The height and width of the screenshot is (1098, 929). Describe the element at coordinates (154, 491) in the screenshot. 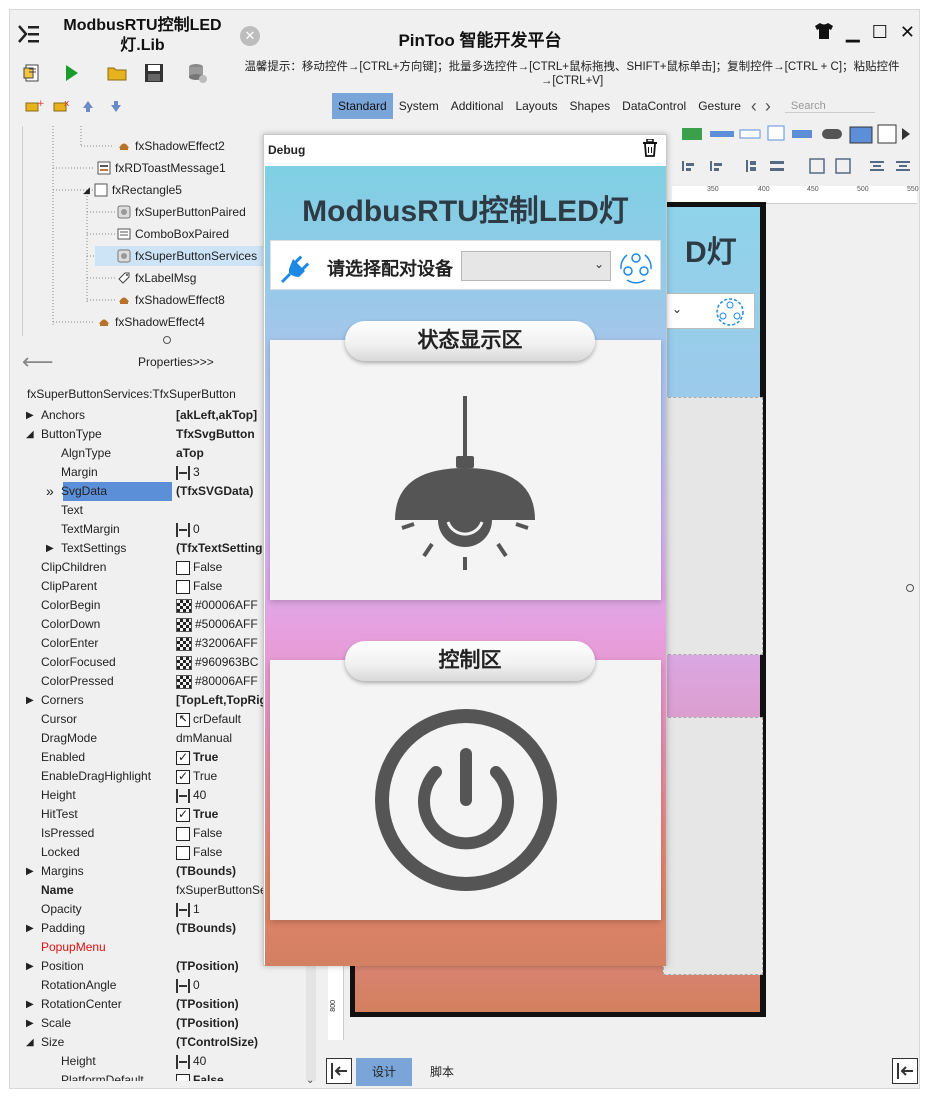

I see `property-row: » SvgData (TfxSVGData)` at that location.